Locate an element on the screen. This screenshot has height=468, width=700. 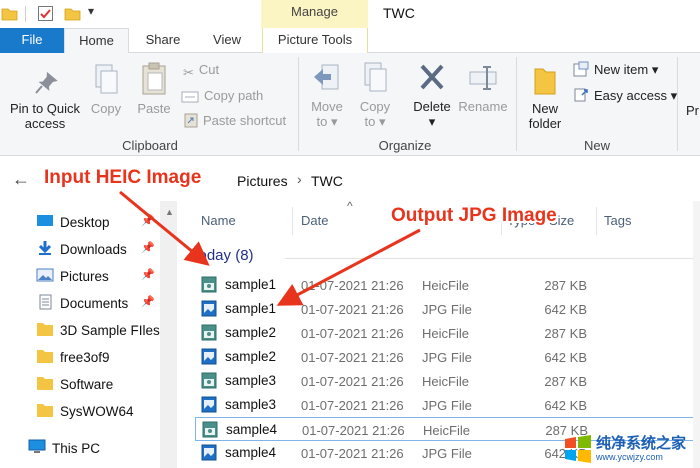
new-folder-label-1: New is located at coordinates (544, 108).